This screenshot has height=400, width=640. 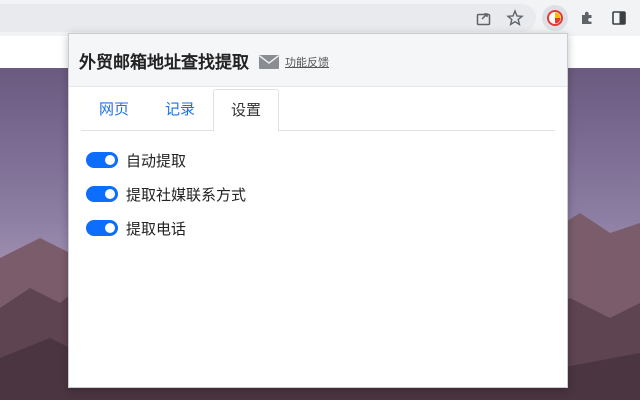 I want to click on popup-title: 外贸邮箱地址查找提取, so click(x=164, y=62).